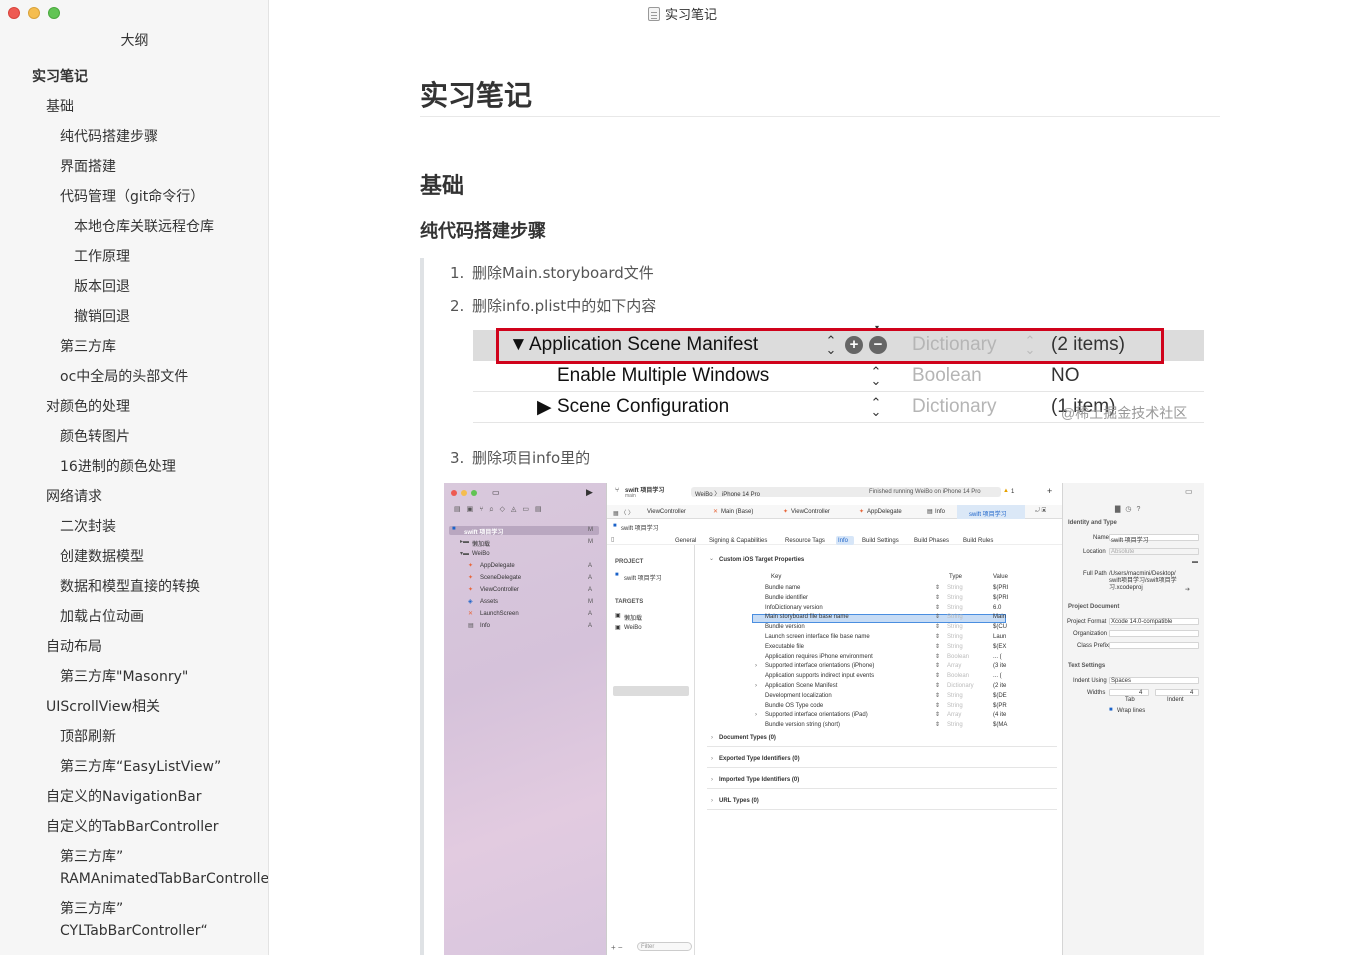 The width and height of the screenshot is (1370, 955). What do you see at coordinates (454, 529) in the screenshot?
I see `file-icon: ■` at bounding box center [454, 529].